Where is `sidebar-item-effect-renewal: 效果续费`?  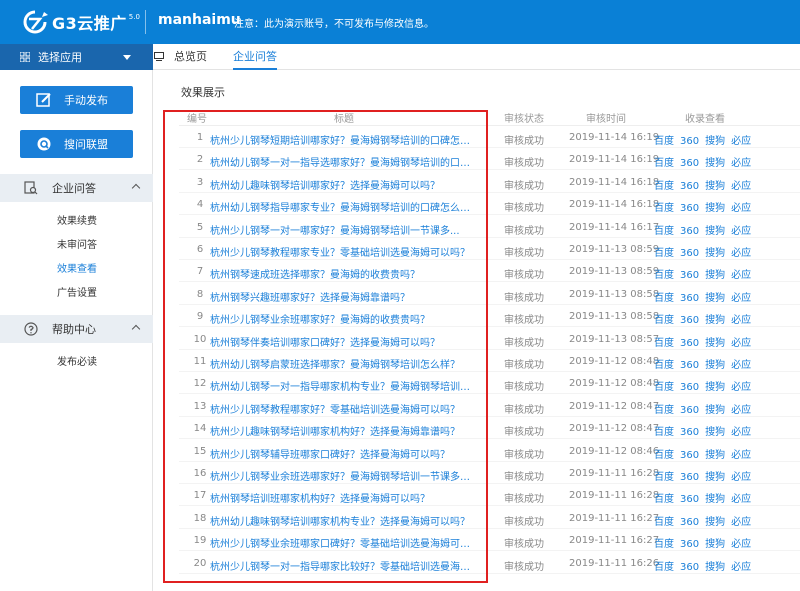 sidebar-item-effect-renewal: 效果续费 is located at coordinates (77, 219).